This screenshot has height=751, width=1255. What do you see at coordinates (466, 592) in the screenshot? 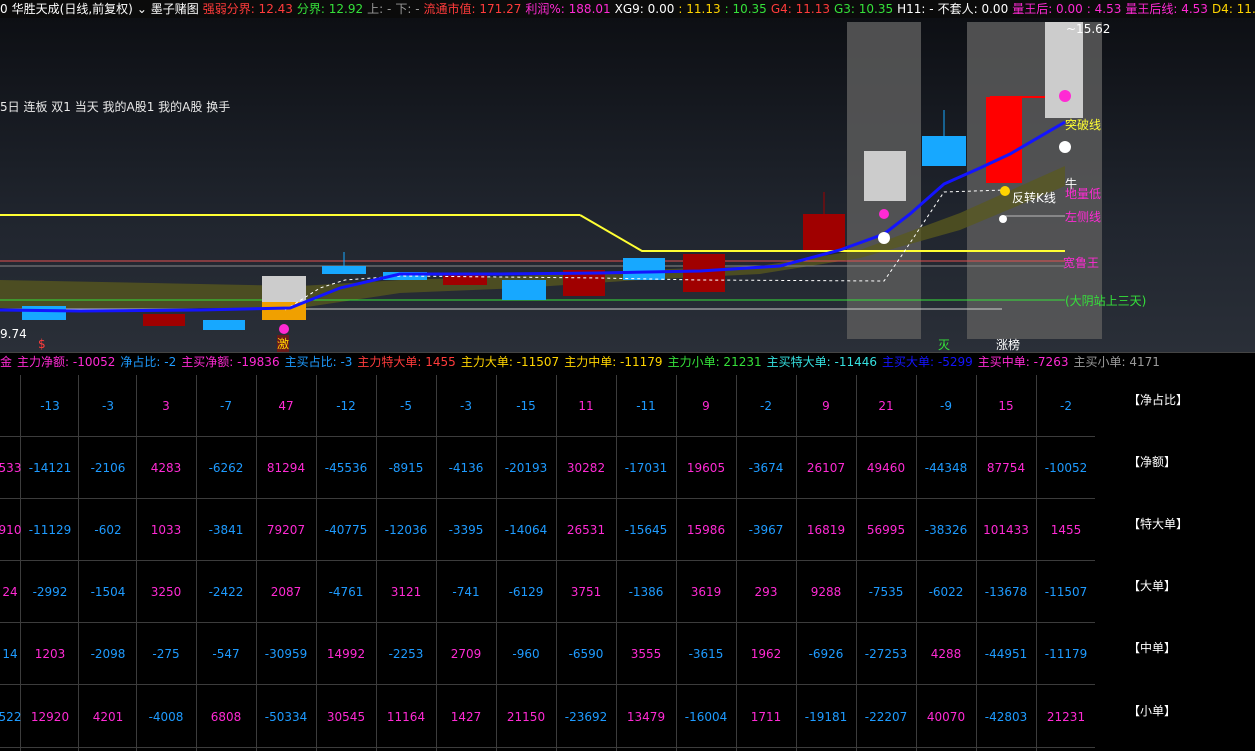
I see `table-cell: -741` at bounding box center [466, 592].